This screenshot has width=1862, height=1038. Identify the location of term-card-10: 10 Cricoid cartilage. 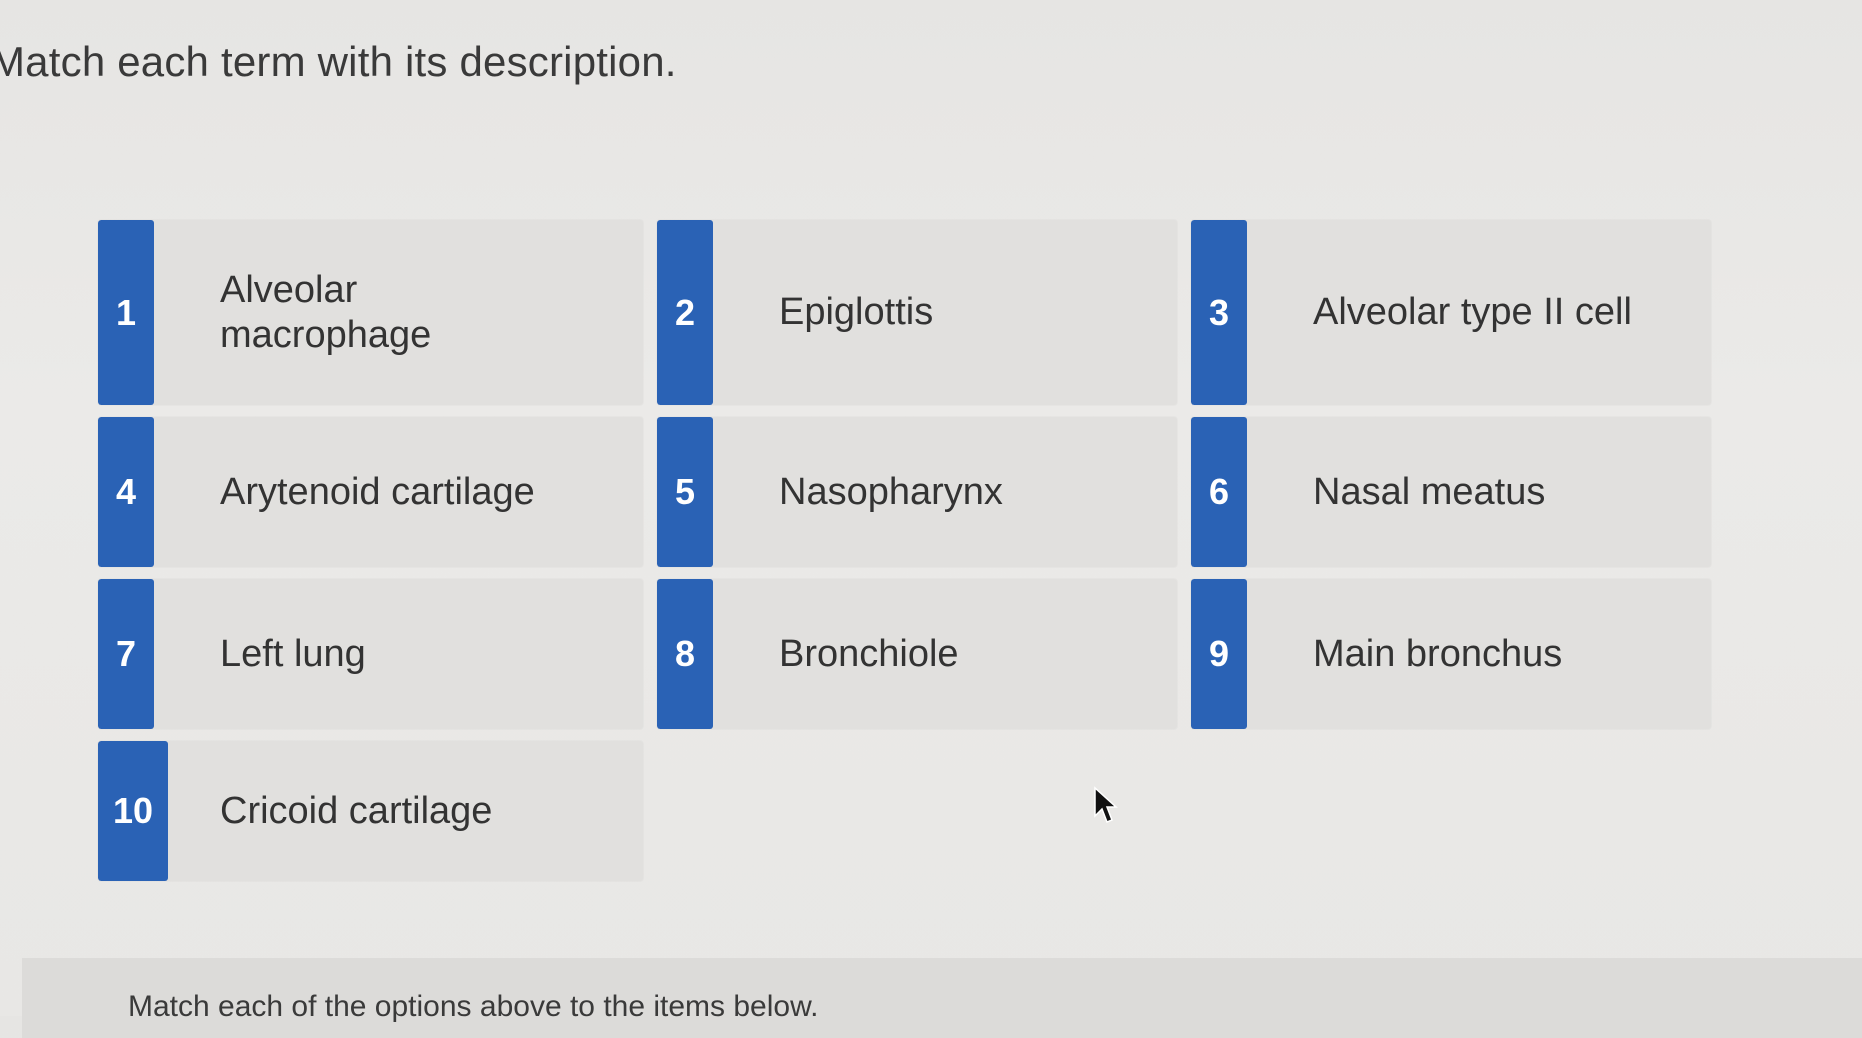
(370, 811).